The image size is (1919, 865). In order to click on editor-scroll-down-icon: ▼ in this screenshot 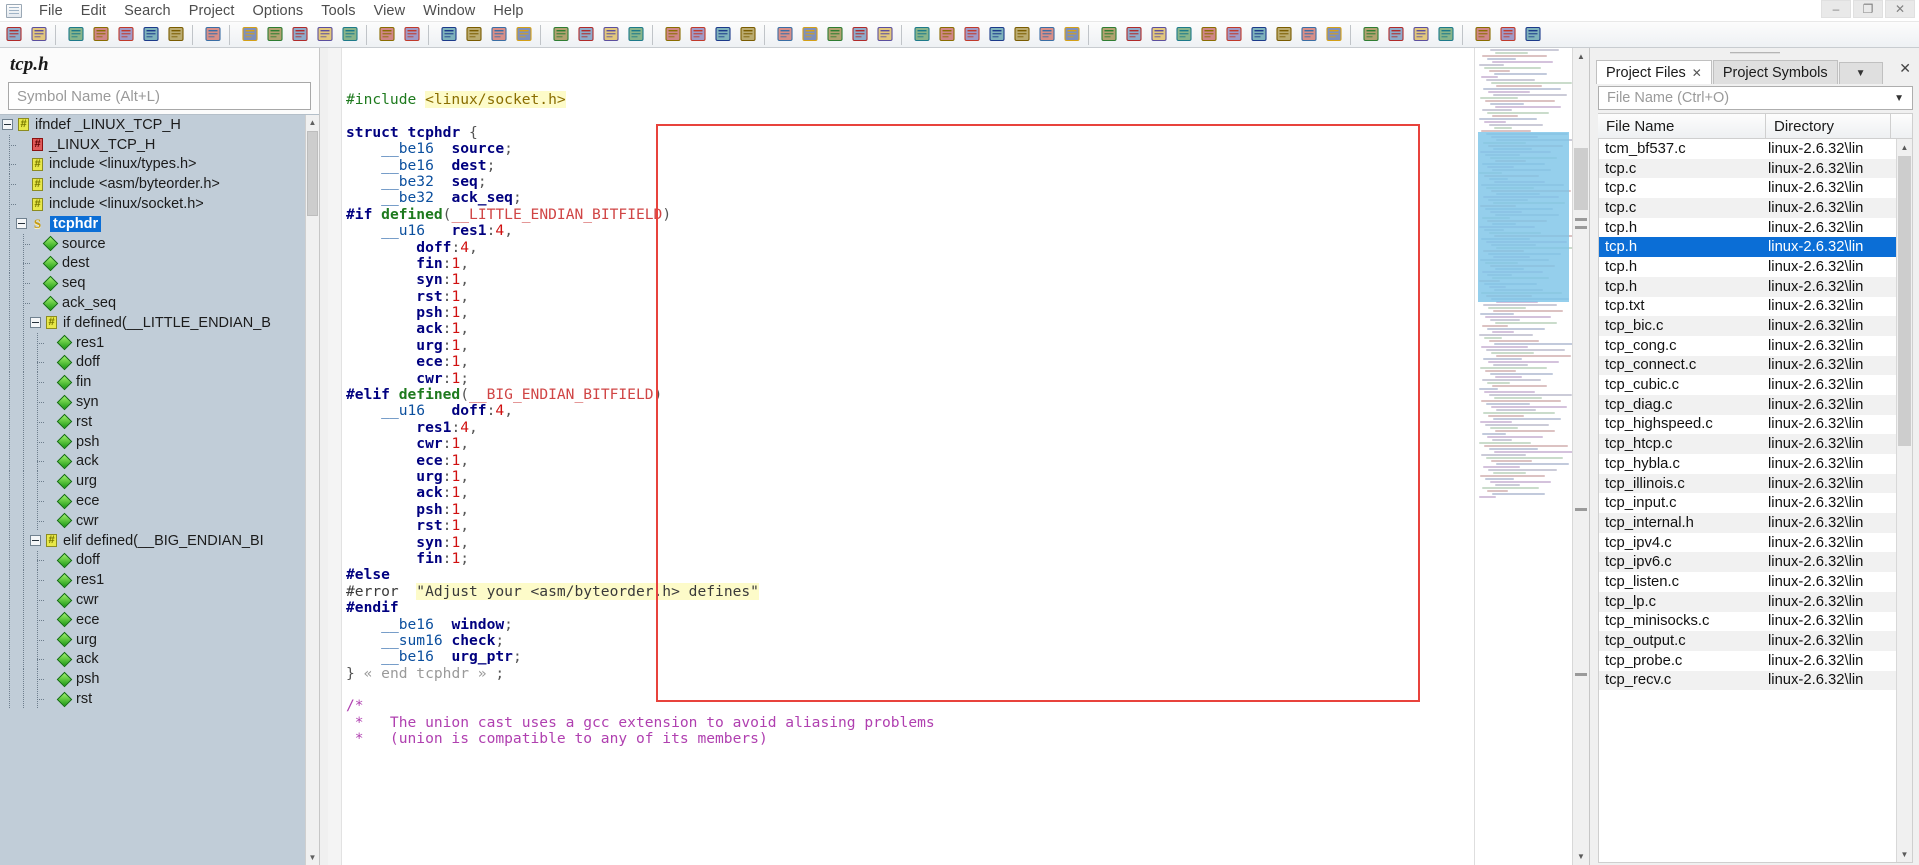, I will do `click(1581, 856)`.